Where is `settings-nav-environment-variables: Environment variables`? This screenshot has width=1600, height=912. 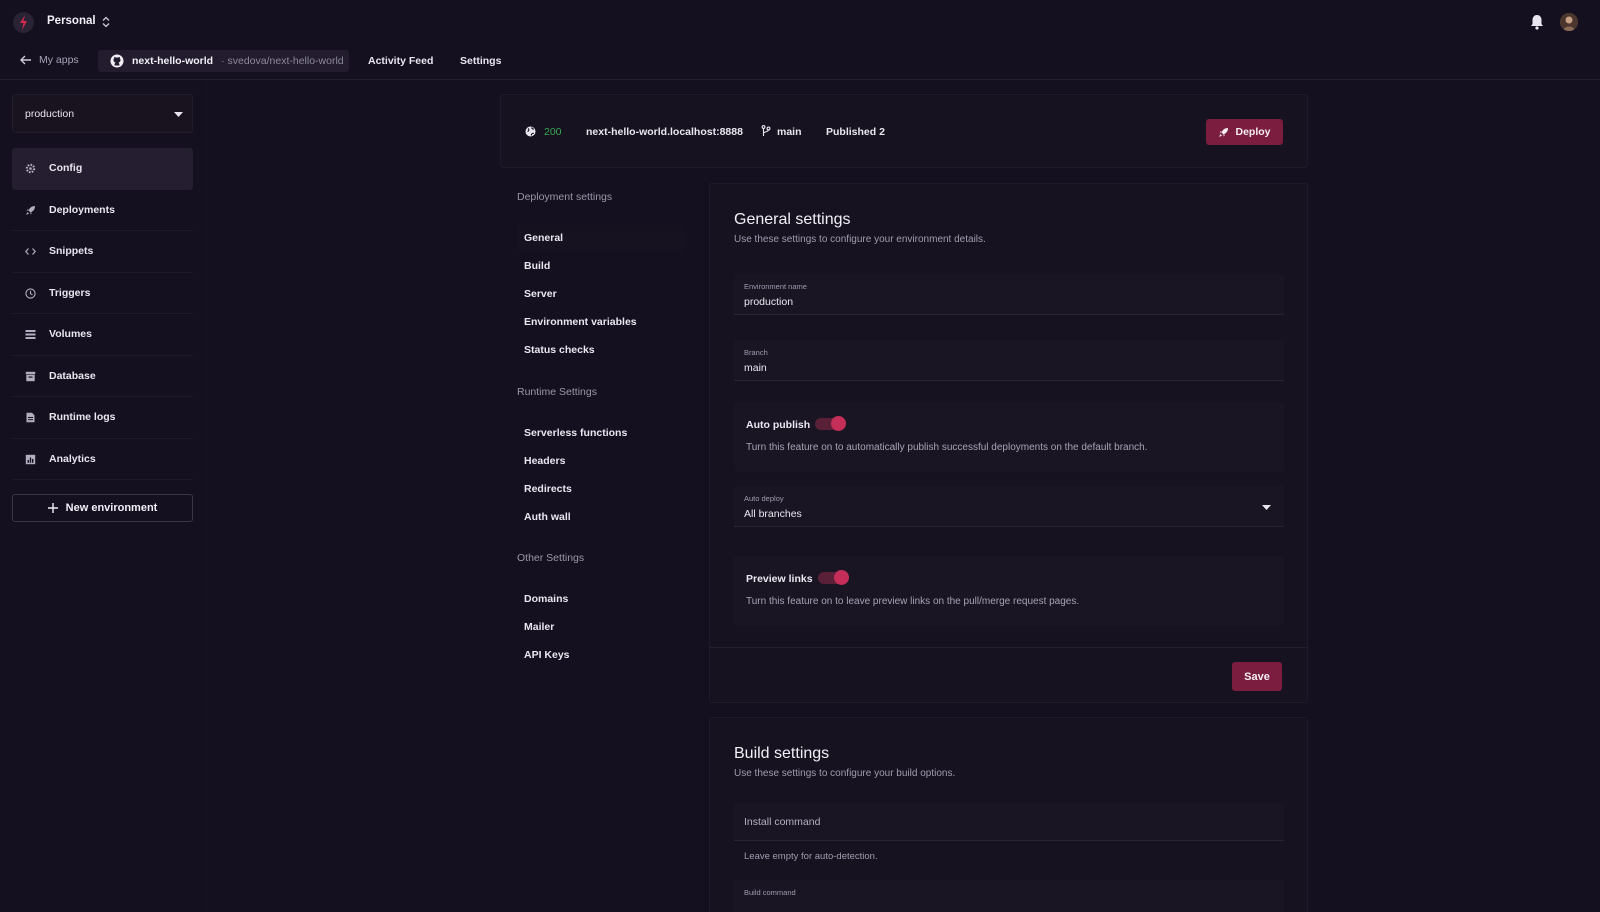 settings-nav-environment-variables: Environment variables is located at coordinates (601, 322).